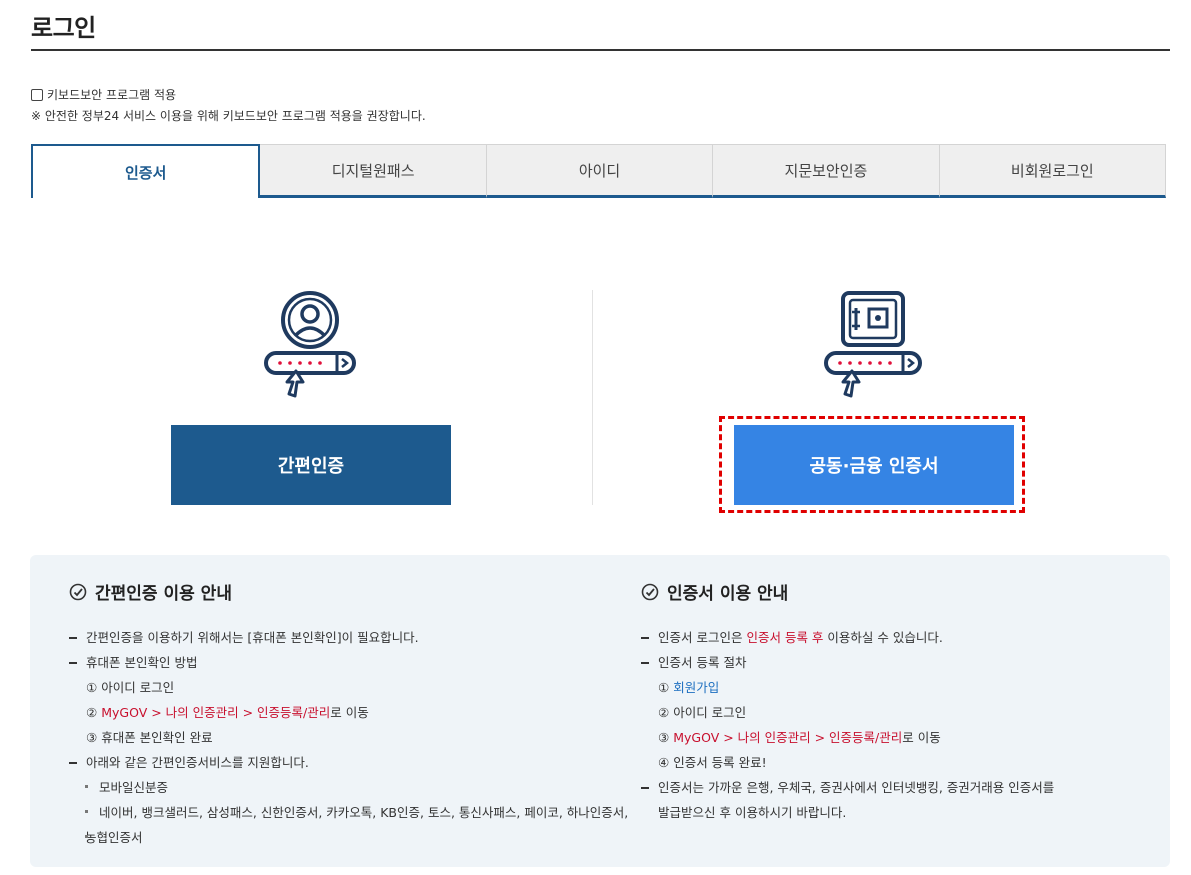 Image resolution: width=1191 pixels, height=875 pixels. I want to click on guide-heading: 인증서 이용 안내, so click(891, 591).